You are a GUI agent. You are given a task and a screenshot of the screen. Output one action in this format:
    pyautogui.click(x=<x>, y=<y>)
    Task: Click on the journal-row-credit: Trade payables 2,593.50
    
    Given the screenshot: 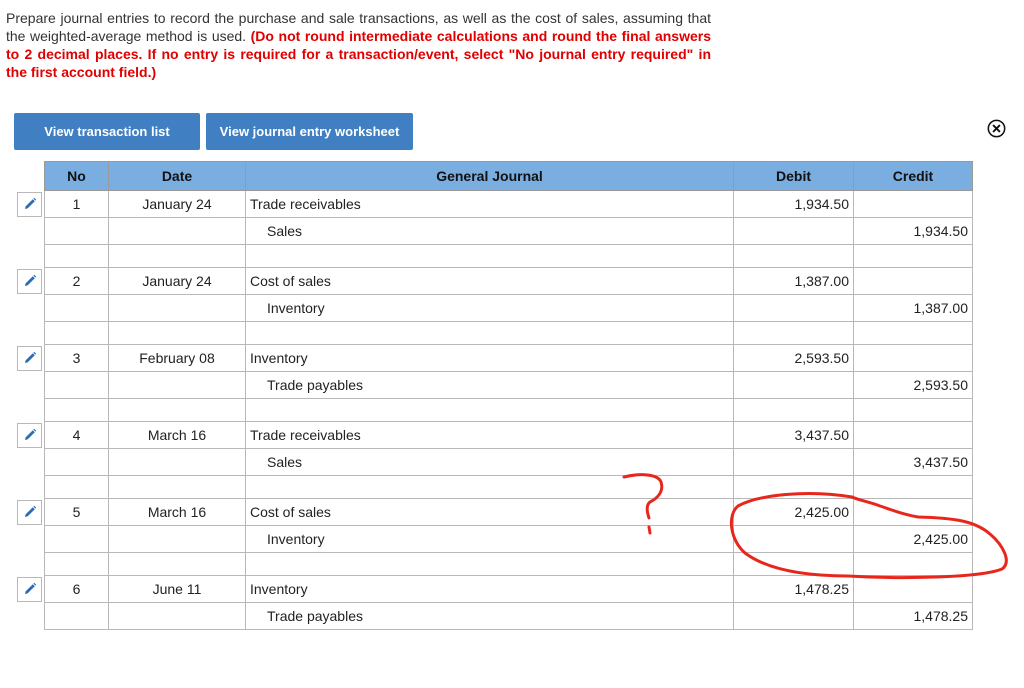 What is the action you would take?
    pyautogui.click(x=508, y=385)
    